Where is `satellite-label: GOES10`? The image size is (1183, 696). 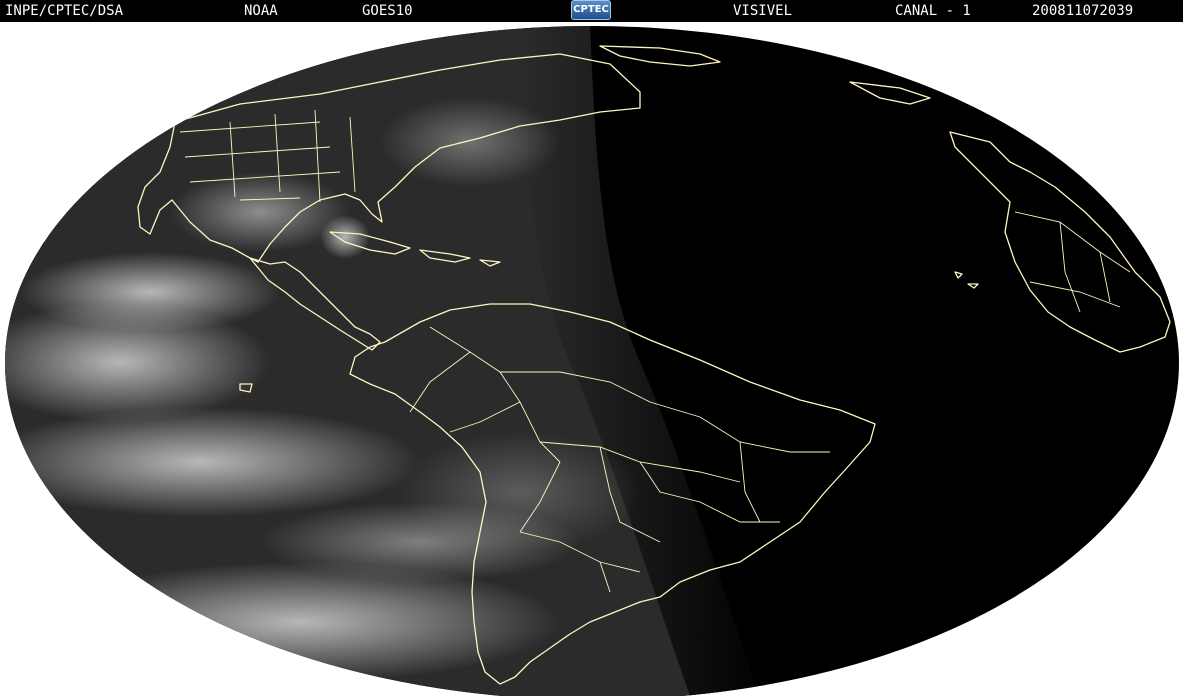
satellite-label: GOES10 is located at coordinates (387, 11).